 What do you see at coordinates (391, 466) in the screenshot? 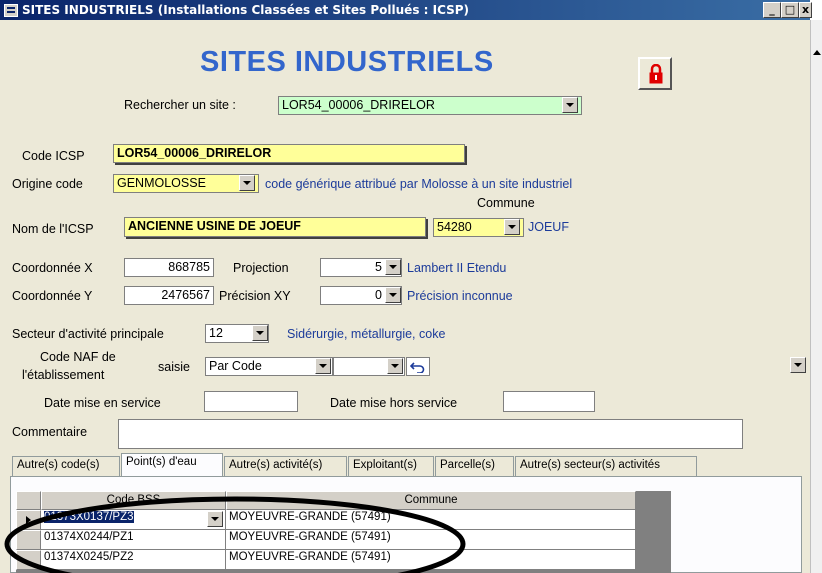
I see `tab-exploitants: Exploitant(s)` at bounding box center [391, 466].